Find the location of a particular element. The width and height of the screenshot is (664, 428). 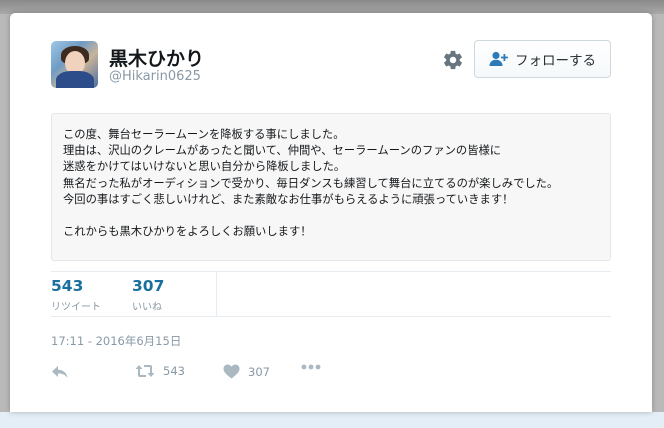

tweet-line: 迷惑をかけてはいけないと思い自分から降板しました。 is located at coordinates (204, 167).